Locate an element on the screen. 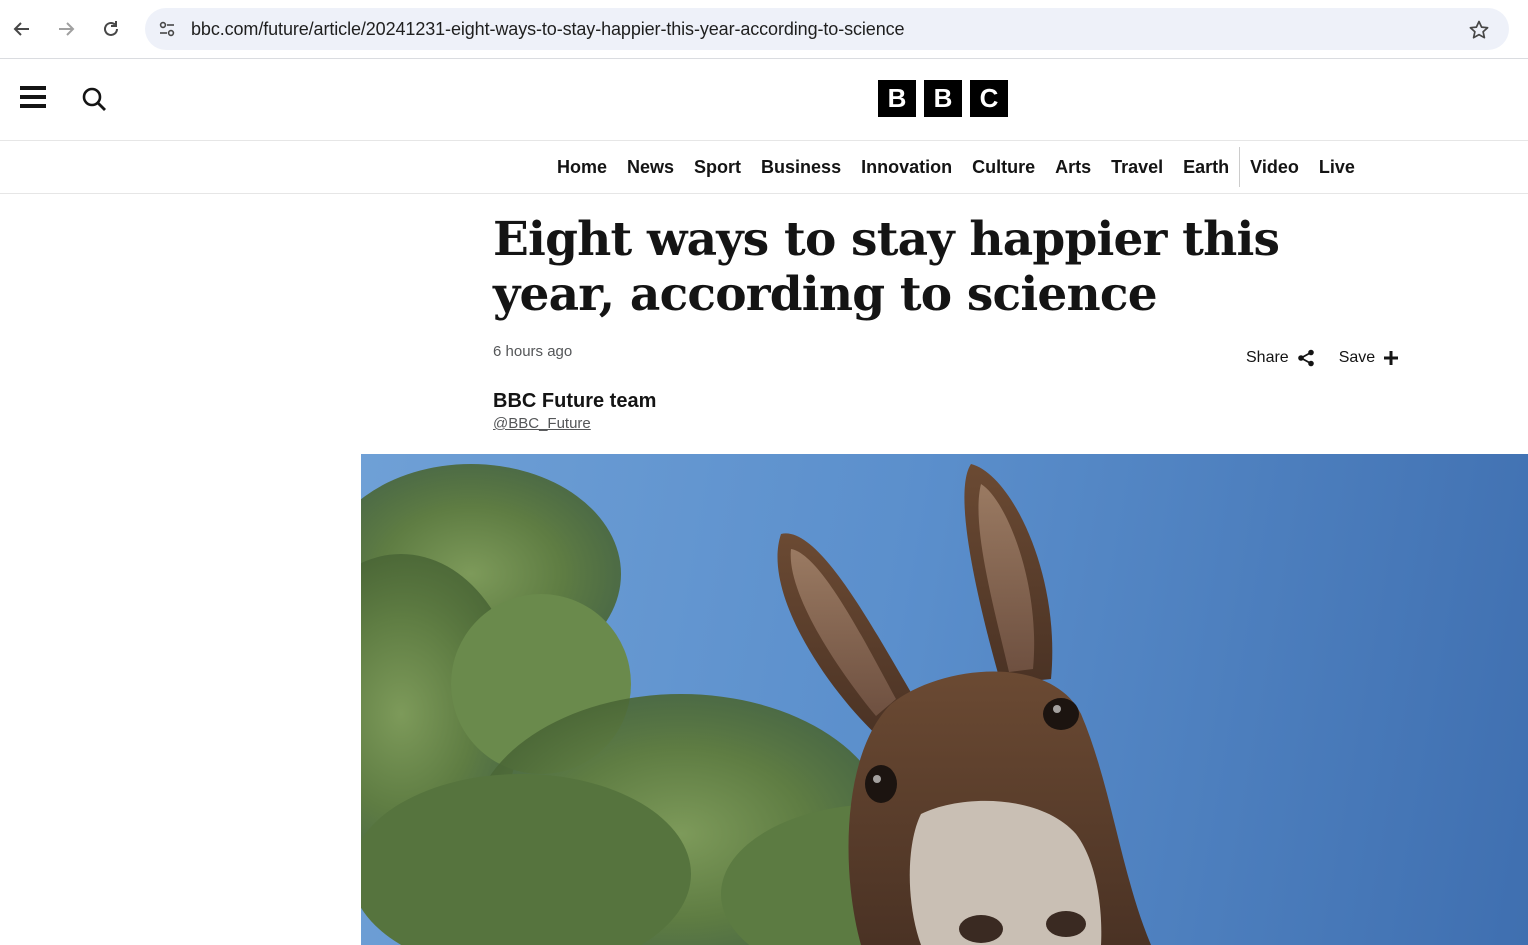 The image size is (1528, 945). nav-item-home: Home is located at coordinates (582, 167).